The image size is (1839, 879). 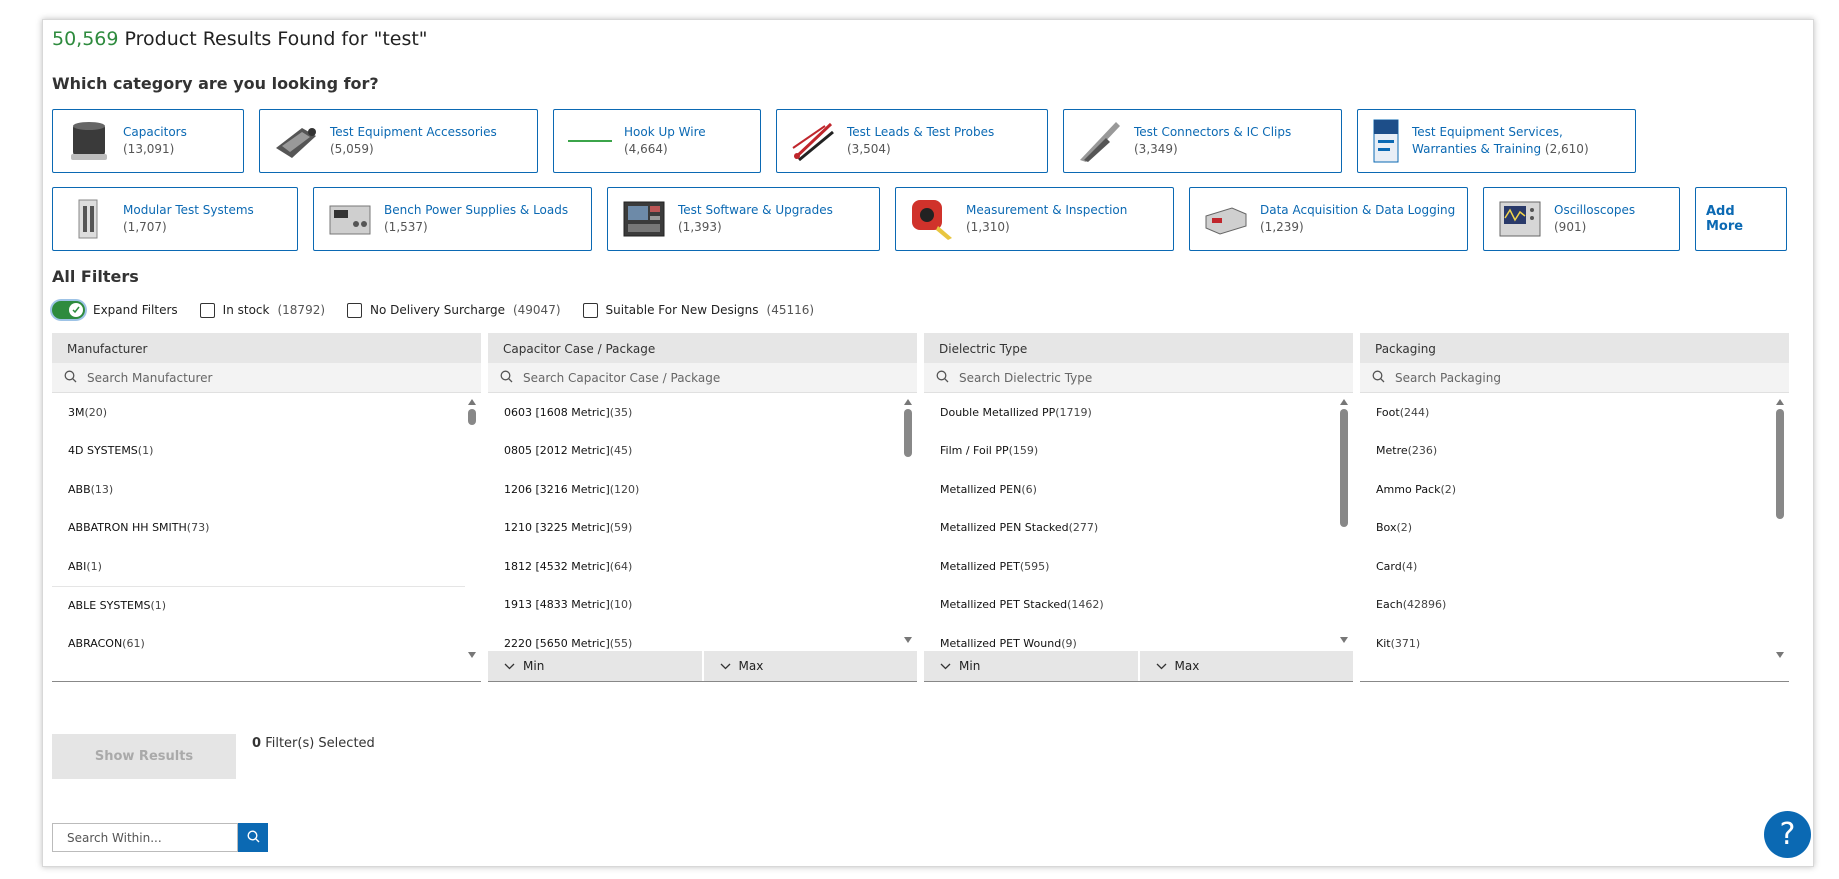 What do you see at coordinates (1574, 451) in the screenshot?
I see `list-item: Metre (236)` at bounding box center [1574, 451].